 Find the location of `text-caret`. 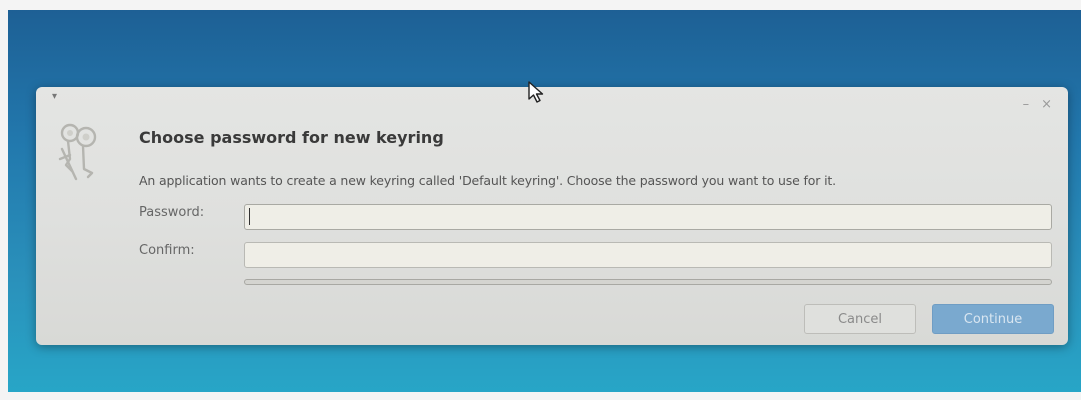

text-caret is located at coordinates (249, 216).